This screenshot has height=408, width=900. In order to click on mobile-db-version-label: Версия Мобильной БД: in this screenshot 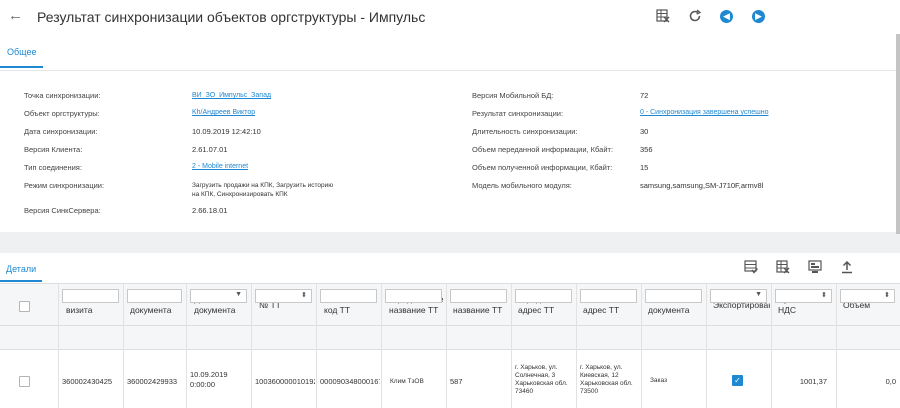, I will do `click(513, 95)`.